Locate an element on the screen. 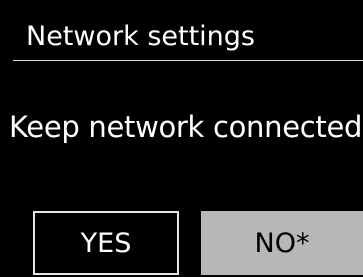 This screenshot has width=363, height=277. confirm-question: Keep network connected? is located at coordinates (186, 127).